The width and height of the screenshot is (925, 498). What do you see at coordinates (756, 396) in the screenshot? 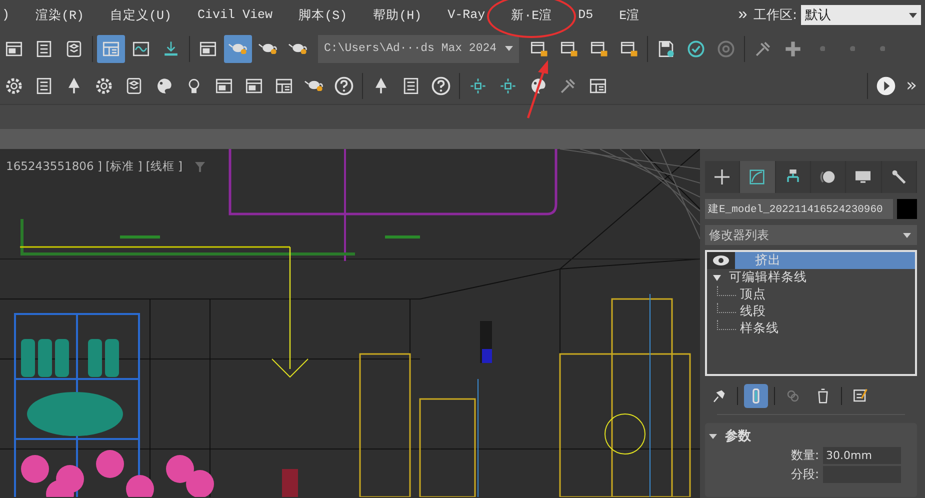
I see `stack-tool-button` at bounding box center [756, 396].